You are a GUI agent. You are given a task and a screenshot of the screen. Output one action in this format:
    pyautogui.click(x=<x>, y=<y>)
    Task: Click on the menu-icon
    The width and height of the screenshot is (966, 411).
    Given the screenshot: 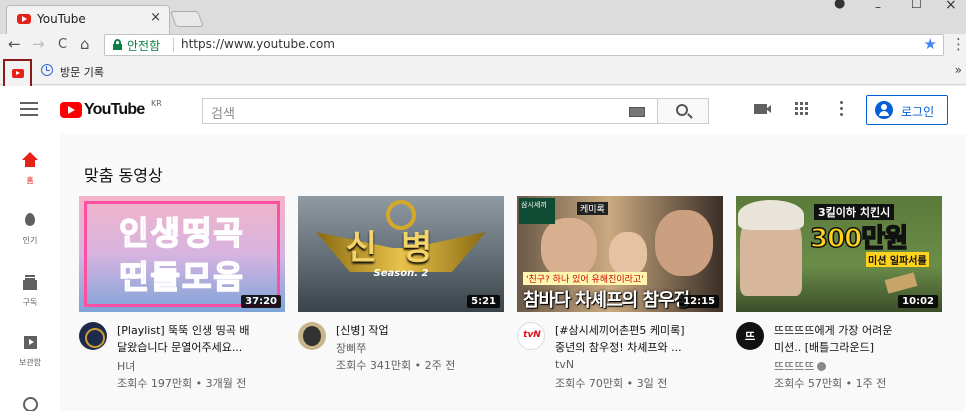 What is the action you would take?
    pyautogui.click(x=29, y=109)
    